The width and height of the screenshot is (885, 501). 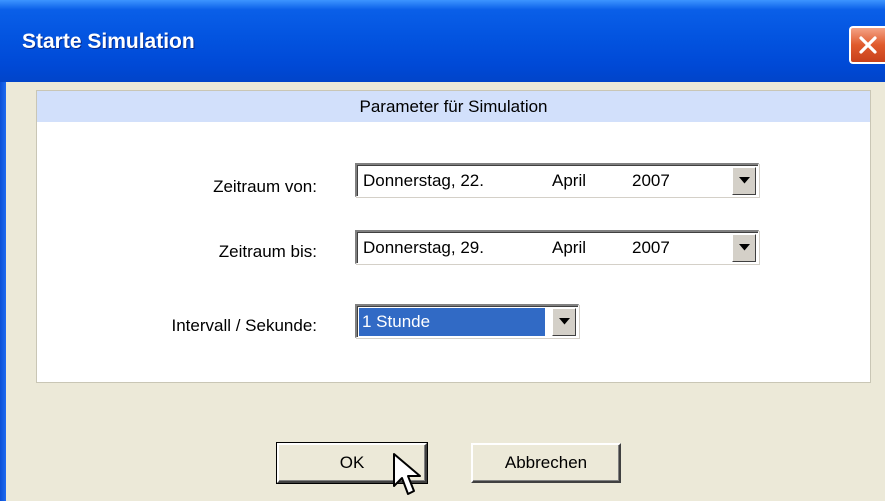 What do you see at coordinates (569, 247) in the screenshot?
I see `to-month: April` at bounding box center [569, 247].